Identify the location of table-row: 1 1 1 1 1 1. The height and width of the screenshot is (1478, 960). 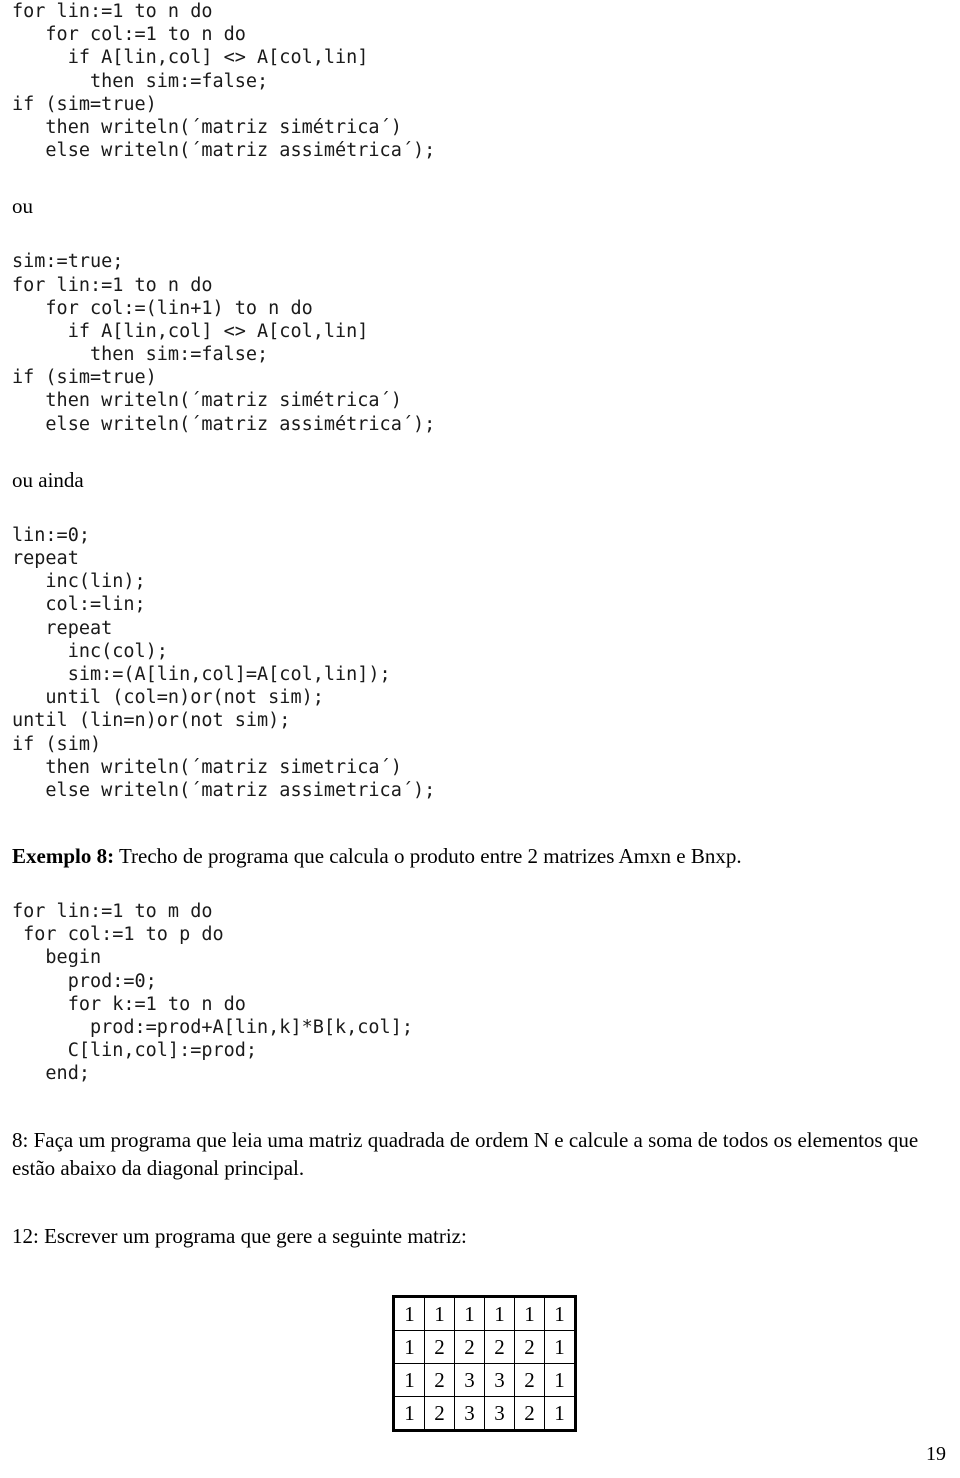
(484, 1313).